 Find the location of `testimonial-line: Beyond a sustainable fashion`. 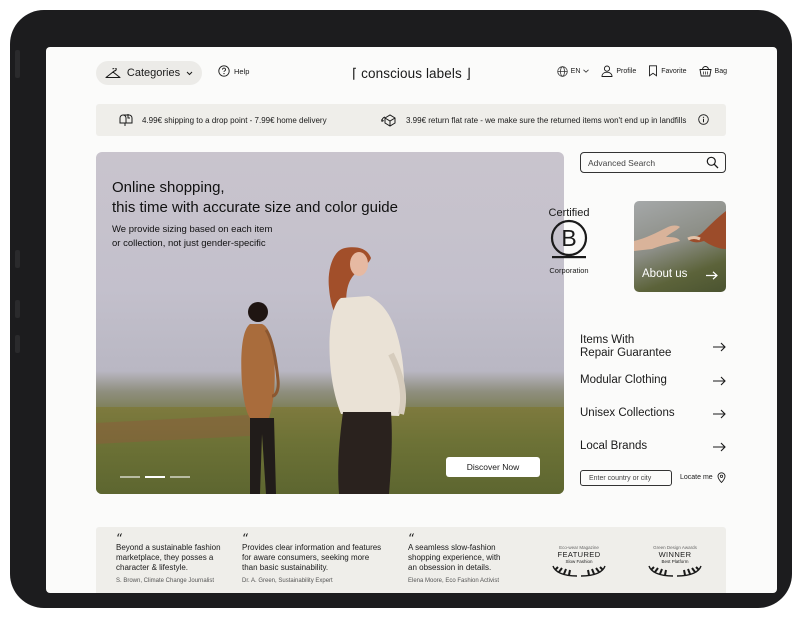

testimonial-line: Beyond a sustainable fashion is located at coordinates (168, 547).